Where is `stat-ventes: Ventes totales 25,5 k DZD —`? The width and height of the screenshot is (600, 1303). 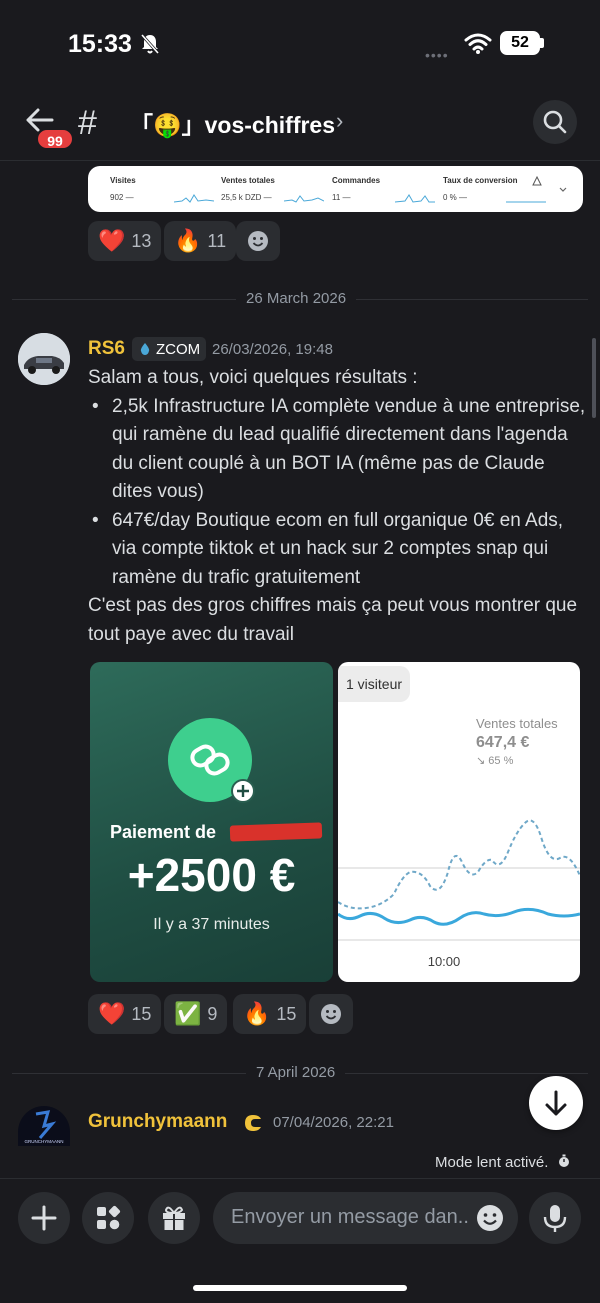
stat-ventes: Ventes totales 25,5 k DZD — is located at coordinates (248, 189).